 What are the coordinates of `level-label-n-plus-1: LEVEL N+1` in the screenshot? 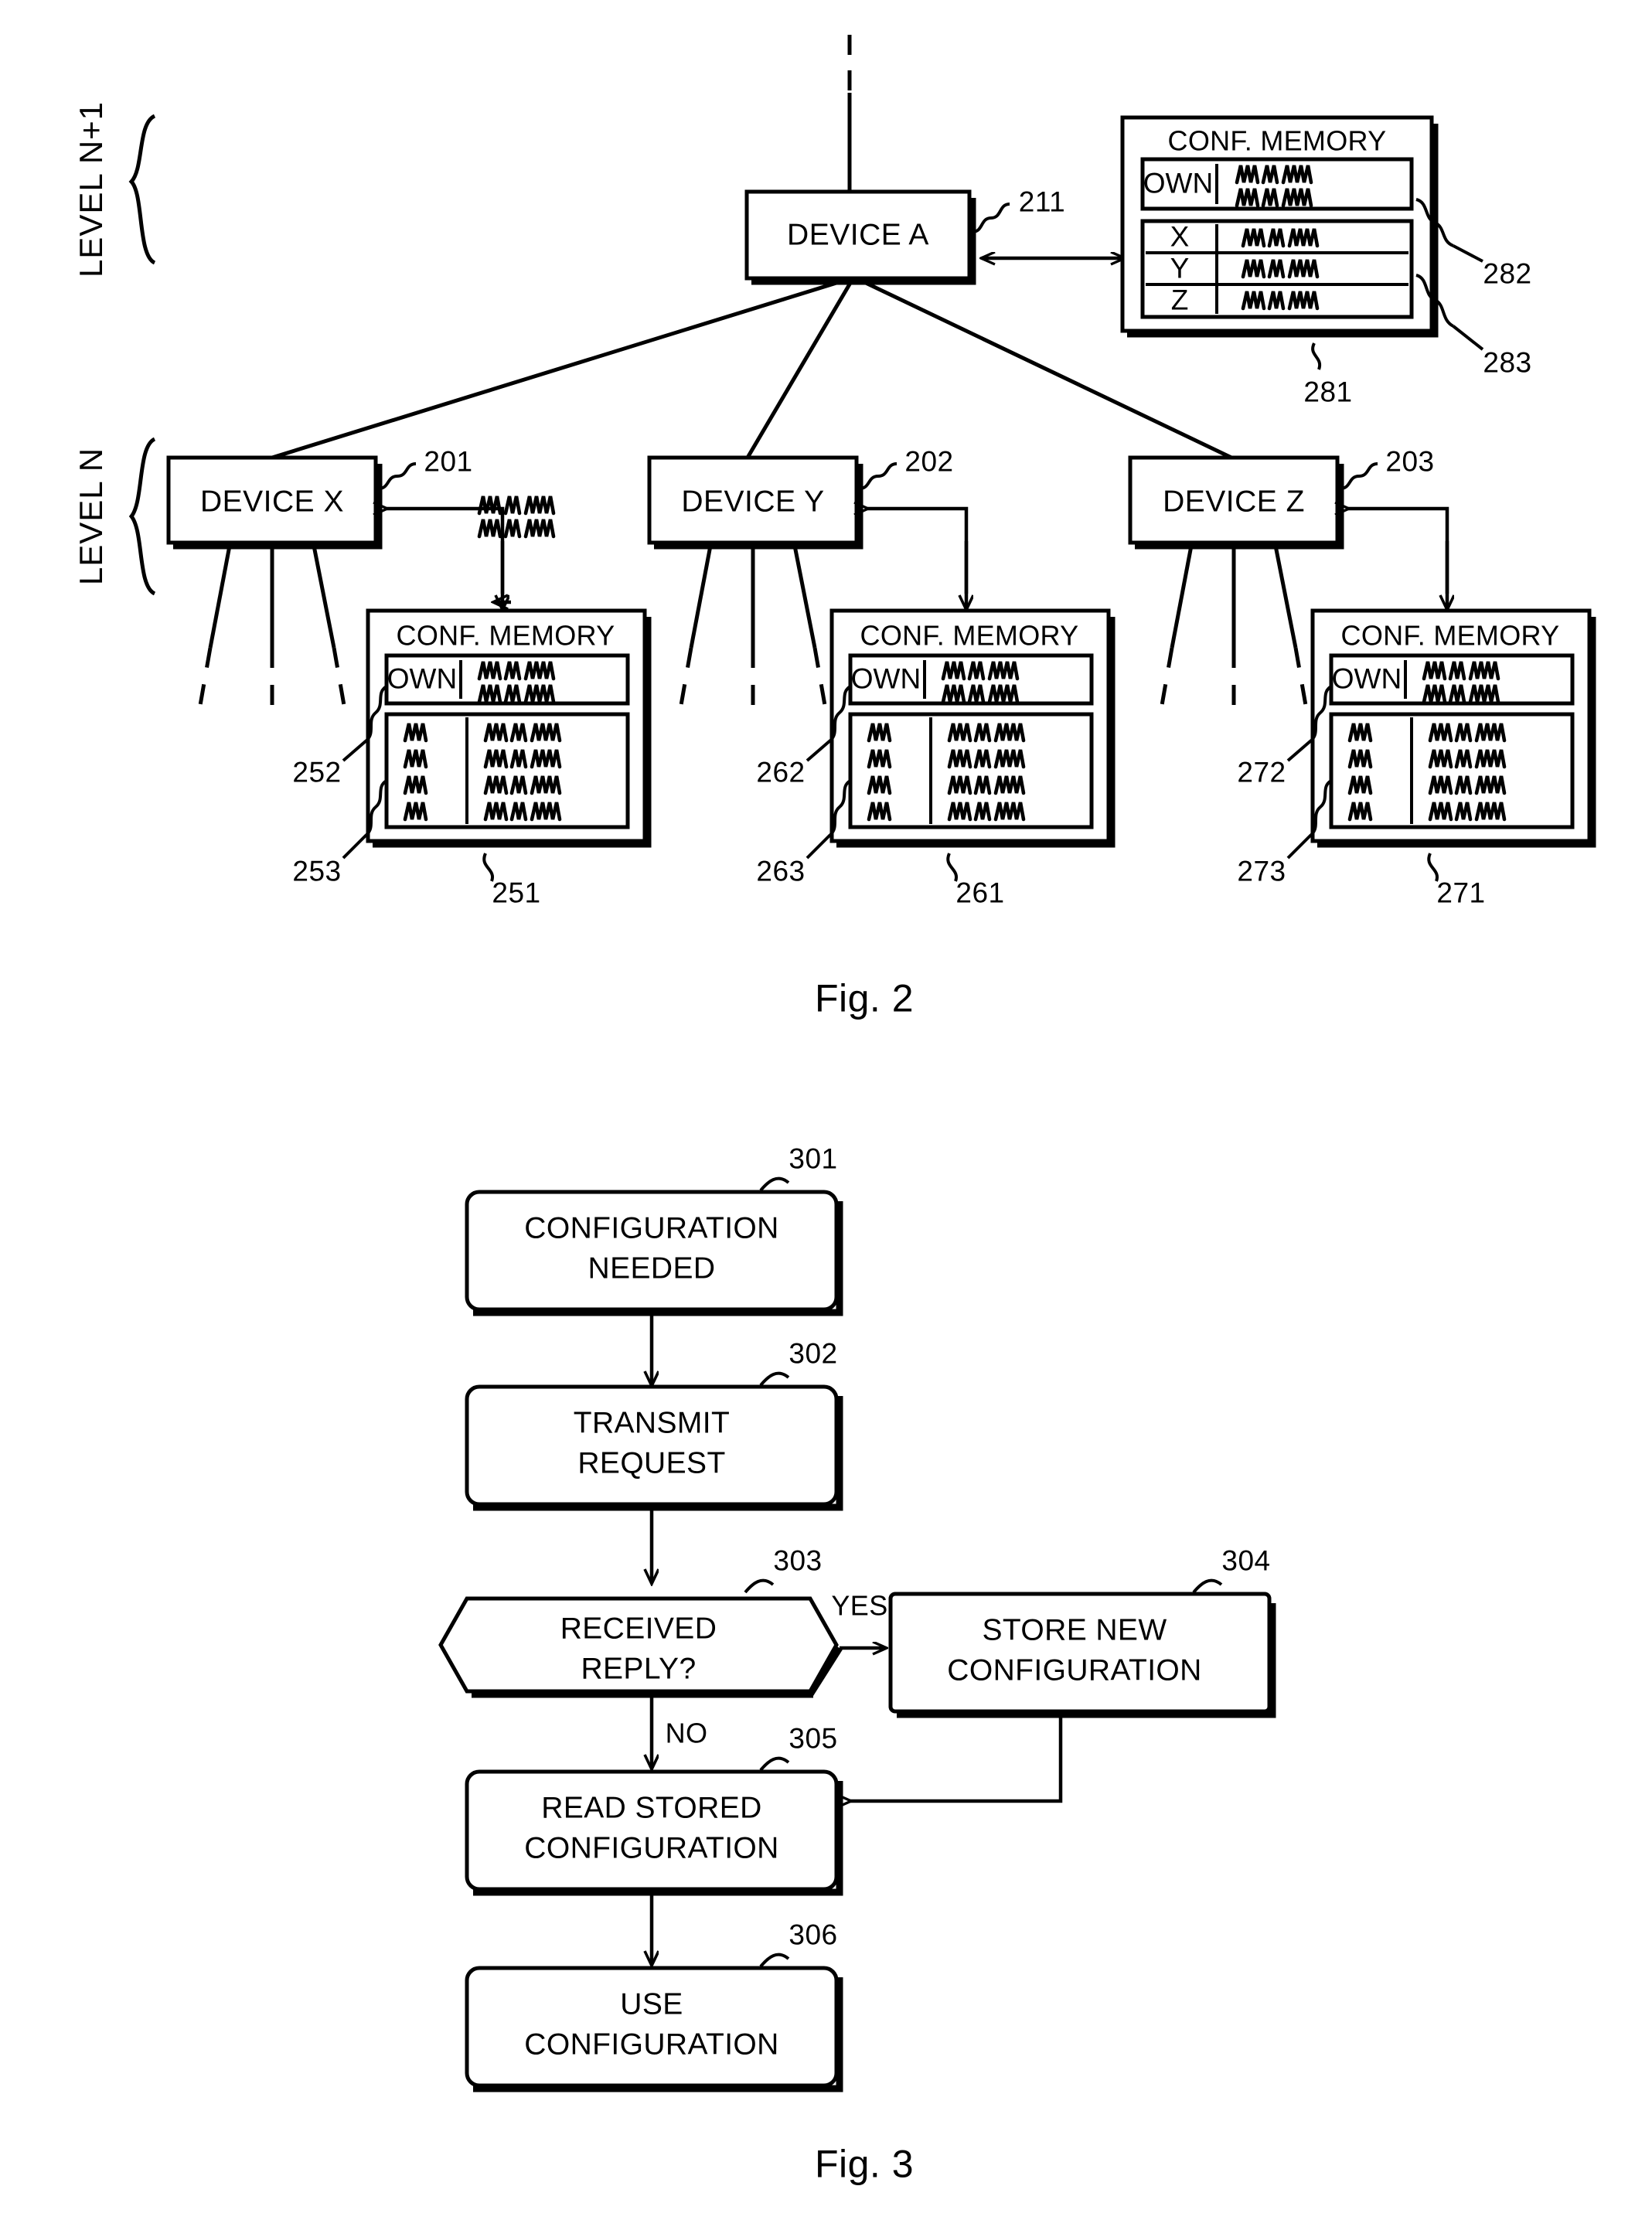 It's located at (90, 189).